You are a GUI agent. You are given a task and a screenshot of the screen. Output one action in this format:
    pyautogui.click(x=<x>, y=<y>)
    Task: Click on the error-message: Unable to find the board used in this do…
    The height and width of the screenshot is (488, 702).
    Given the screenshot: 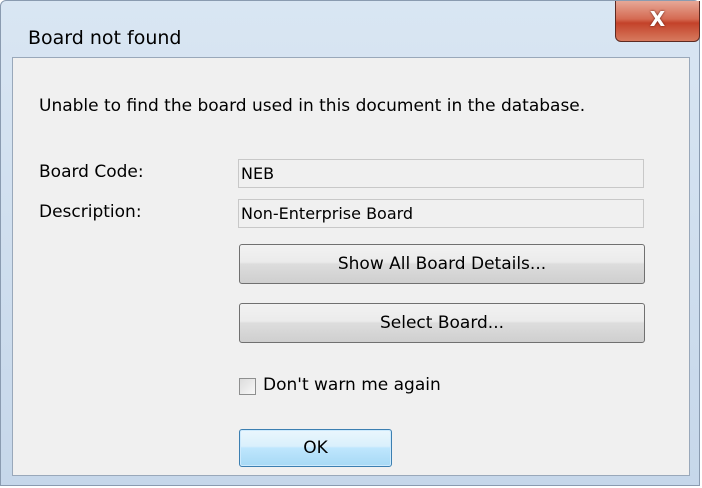 What is the action you would take?
    pyautogui.click(x=312, y=106)
    